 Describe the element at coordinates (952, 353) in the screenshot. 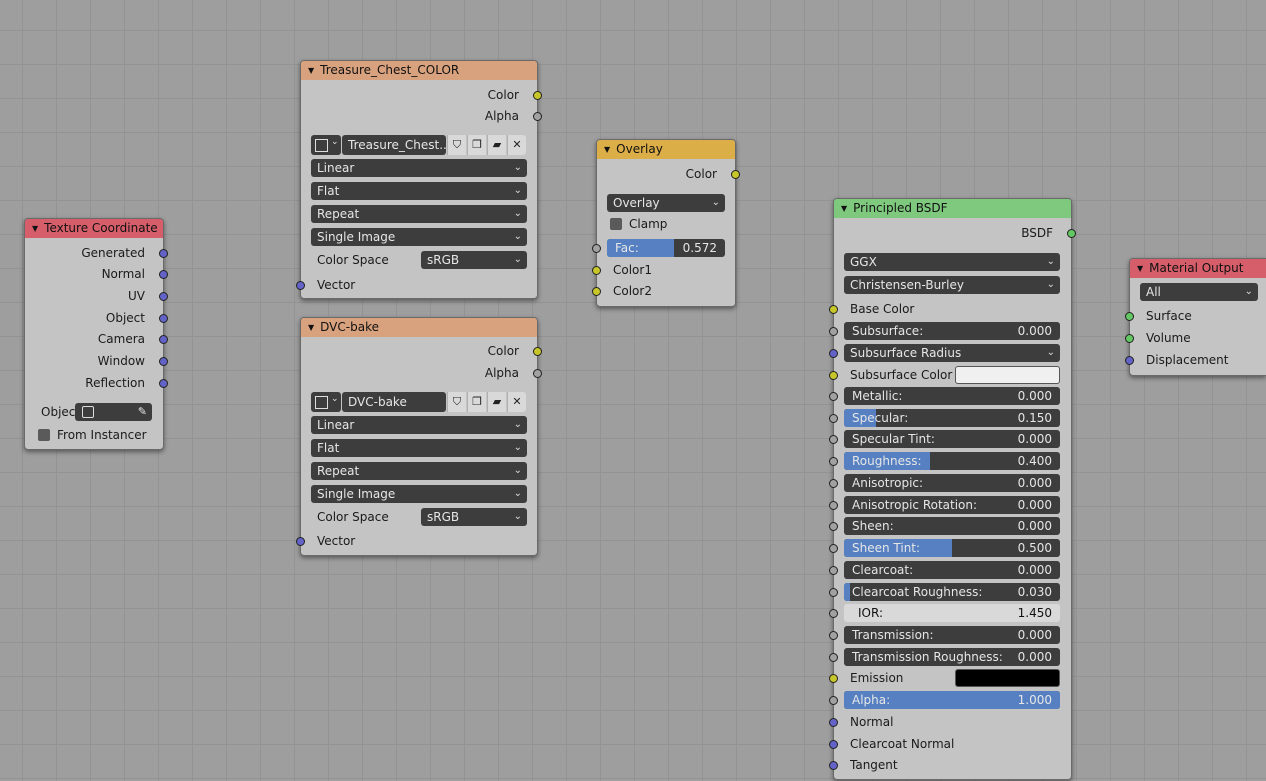

I see `subsurface-radius-dropdown: Subsurface Radius ⌄` at that location.